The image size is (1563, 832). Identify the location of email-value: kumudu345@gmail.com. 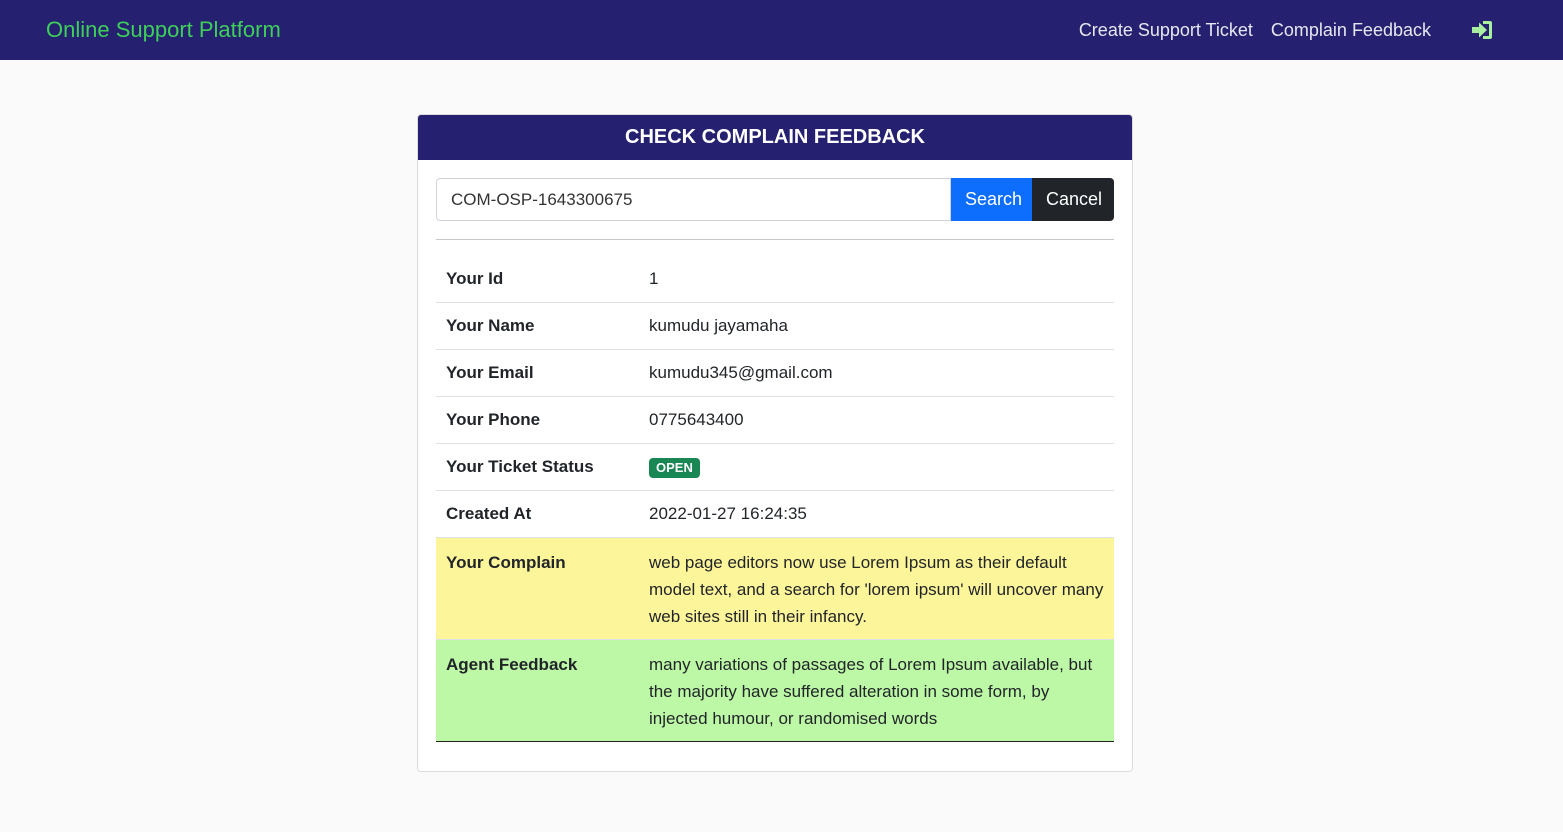
(876, 373).